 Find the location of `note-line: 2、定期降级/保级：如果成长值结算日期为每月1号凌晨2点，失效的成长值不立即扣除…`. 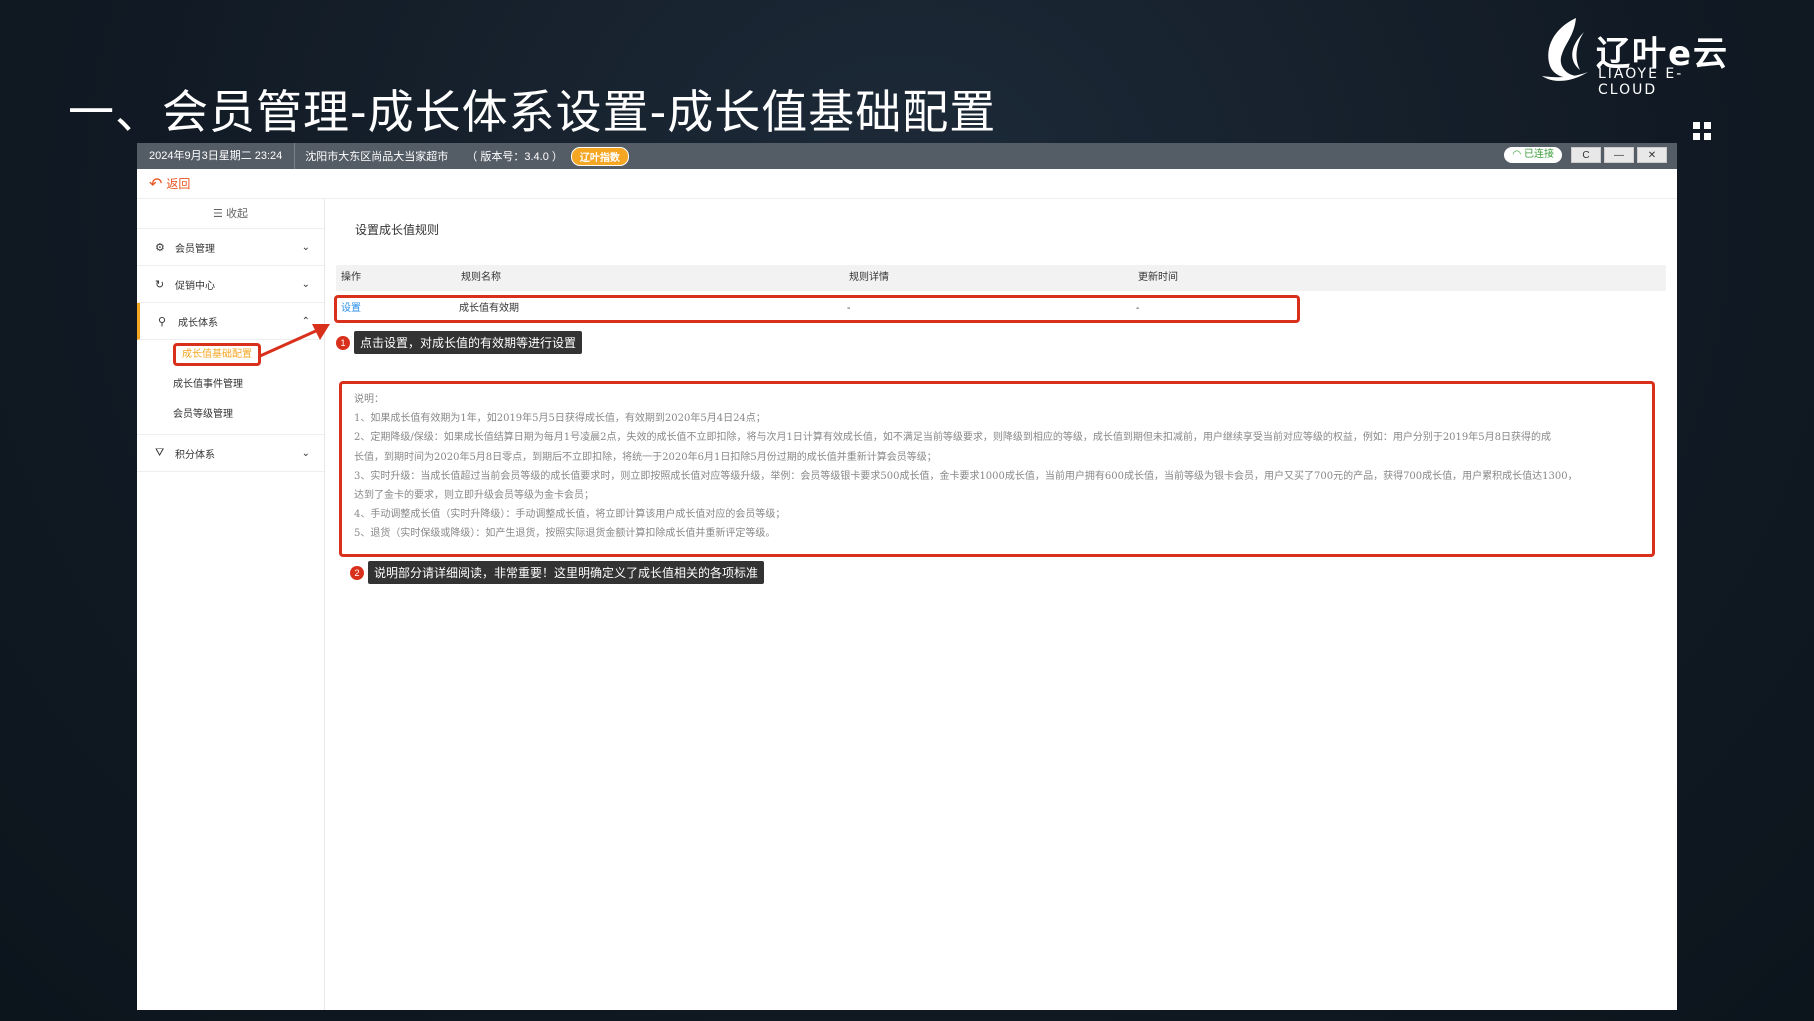

note-line: 2、定期降级/保级：如果成长值结算日期为每月1号凌晨2点，失效的成长值不立即扣除… is located at coordinates (952, 438).